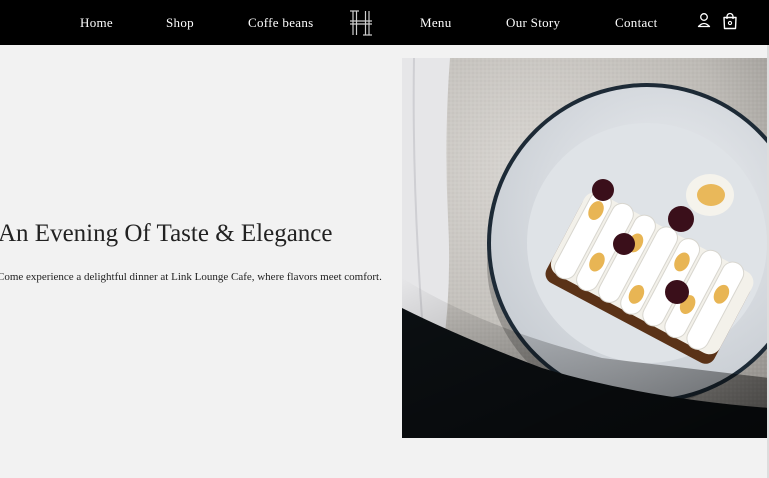  What do you see at coordinates (281, 22) in the screenshot?
I see `nav-link-coffee-beans: Coffe beans` at bounding box center [281, 22].